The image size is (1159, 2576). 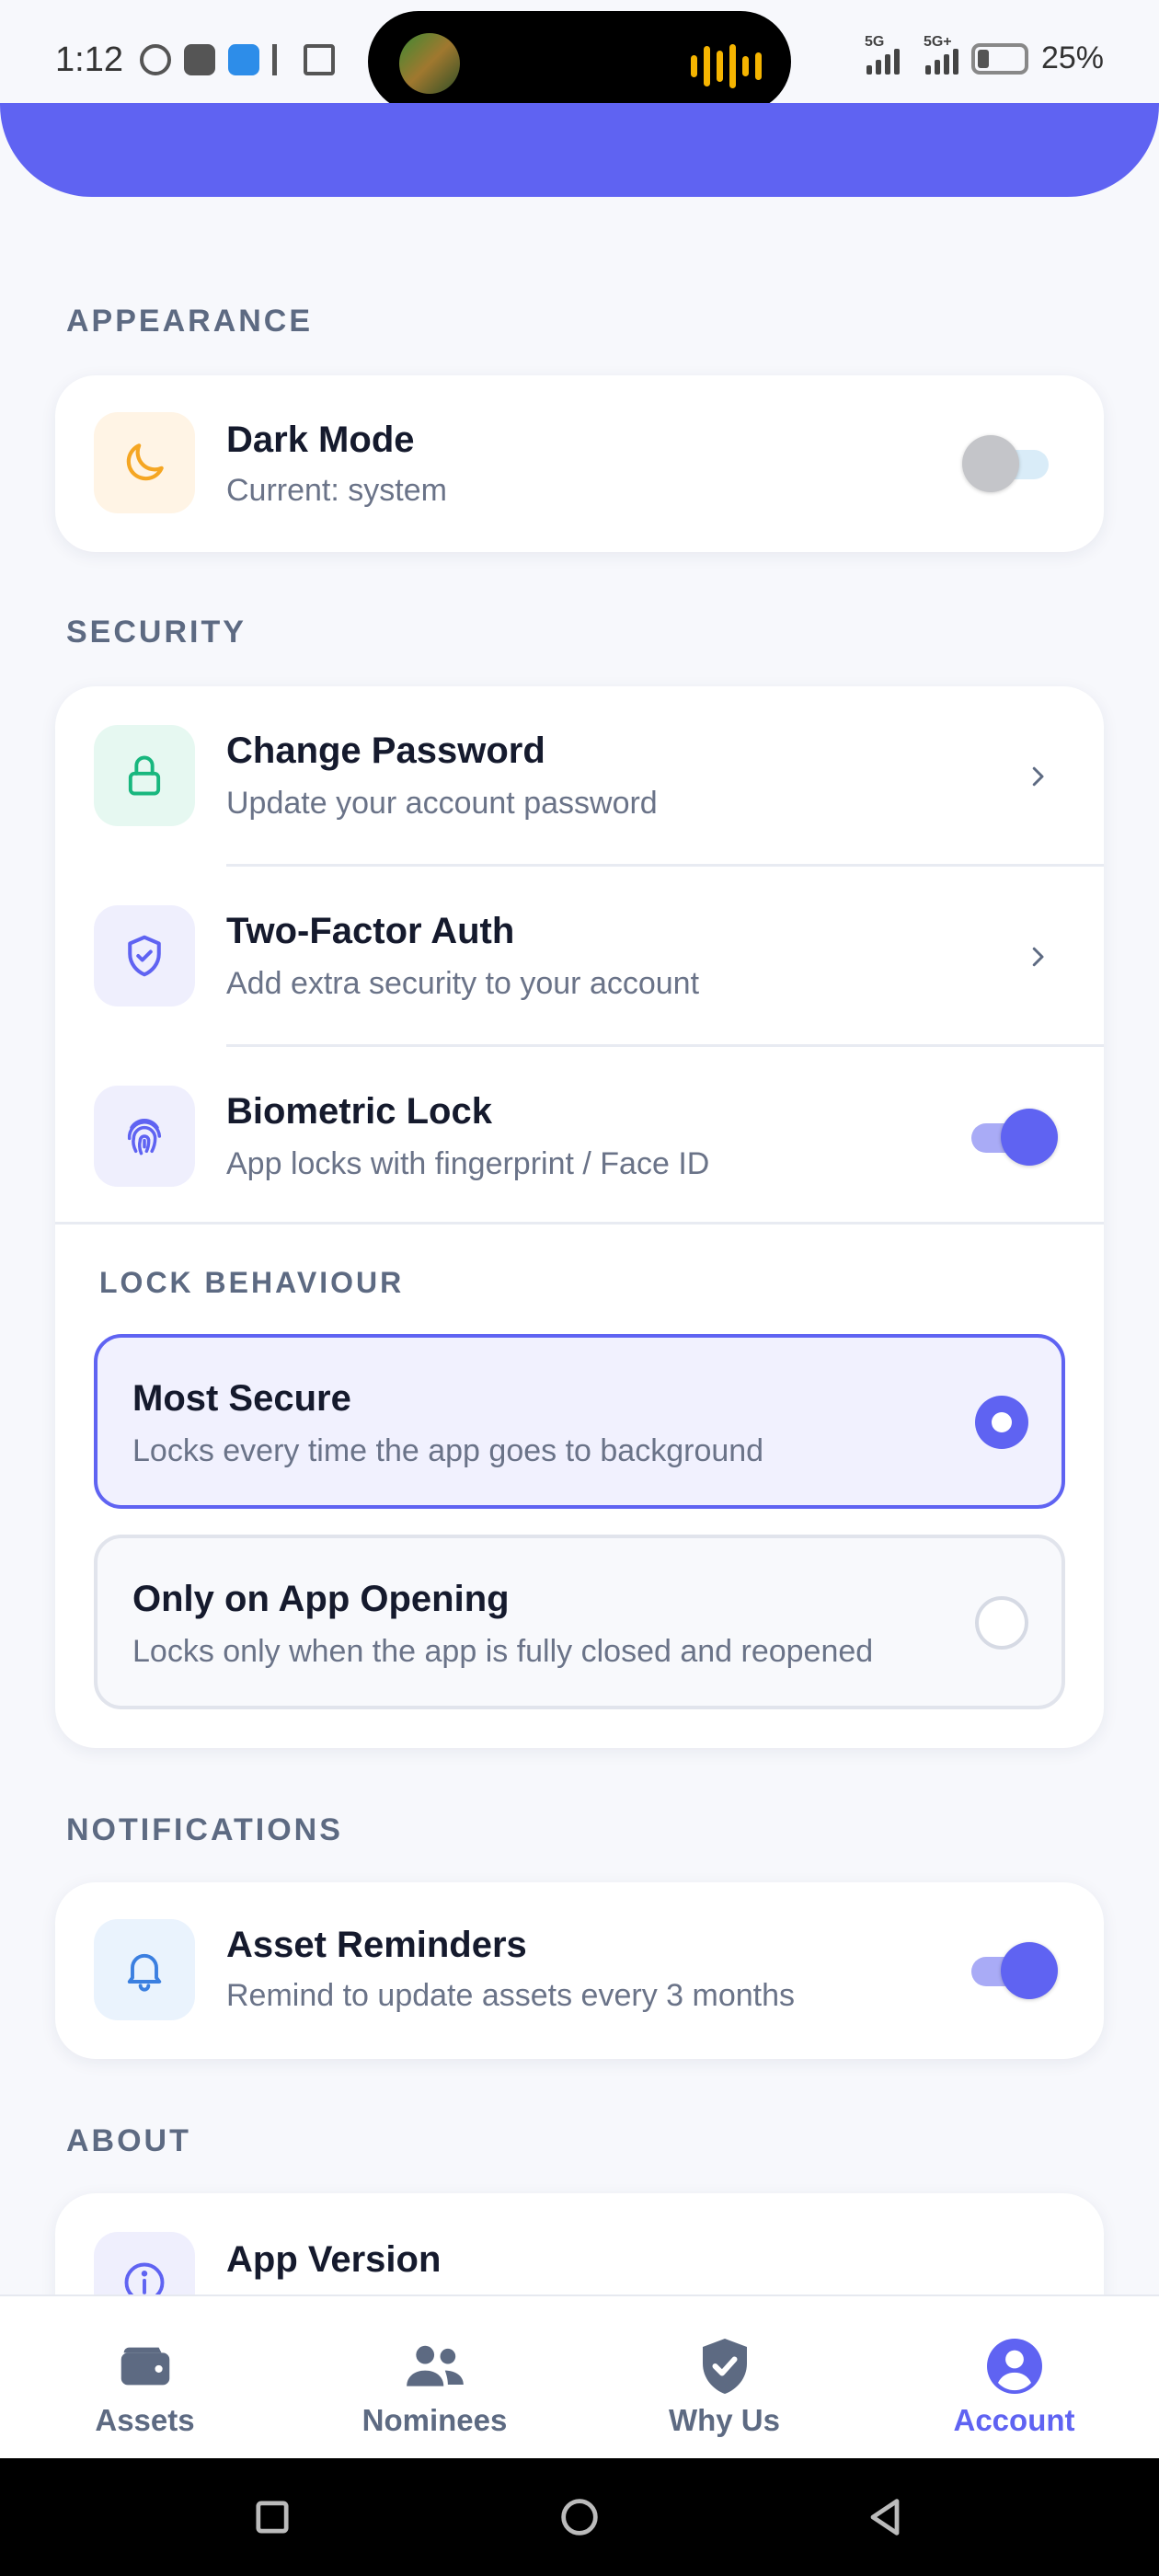 I want to click on status-right: 5G 5G+ 25%, so click(x=984, y=55).